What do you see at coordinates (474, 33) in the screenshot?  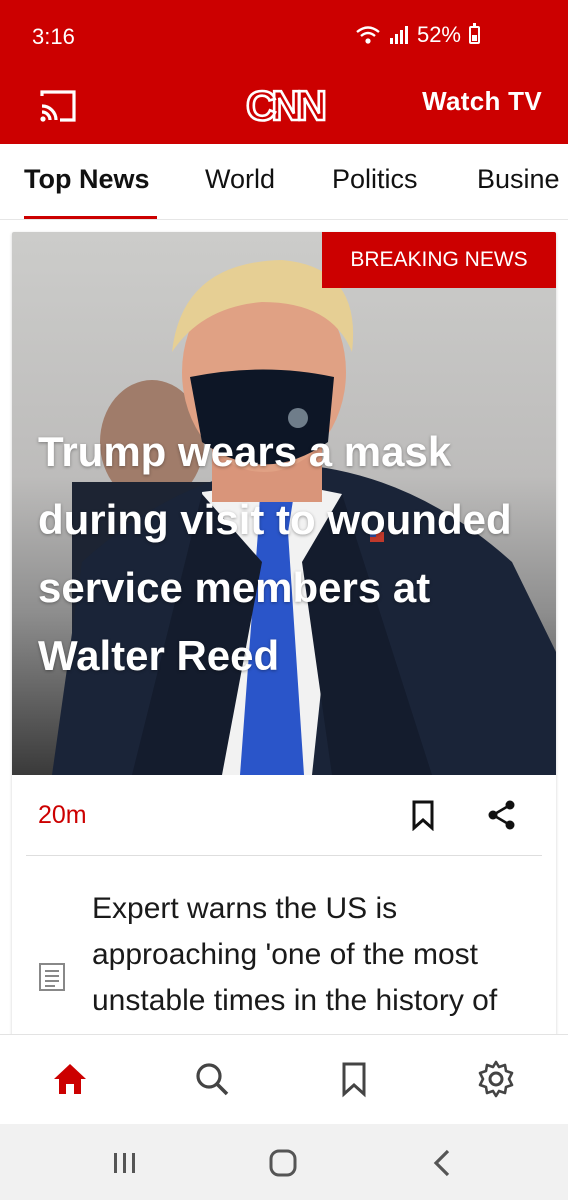 I see `battery-icon` at bounding box center [474, 33].